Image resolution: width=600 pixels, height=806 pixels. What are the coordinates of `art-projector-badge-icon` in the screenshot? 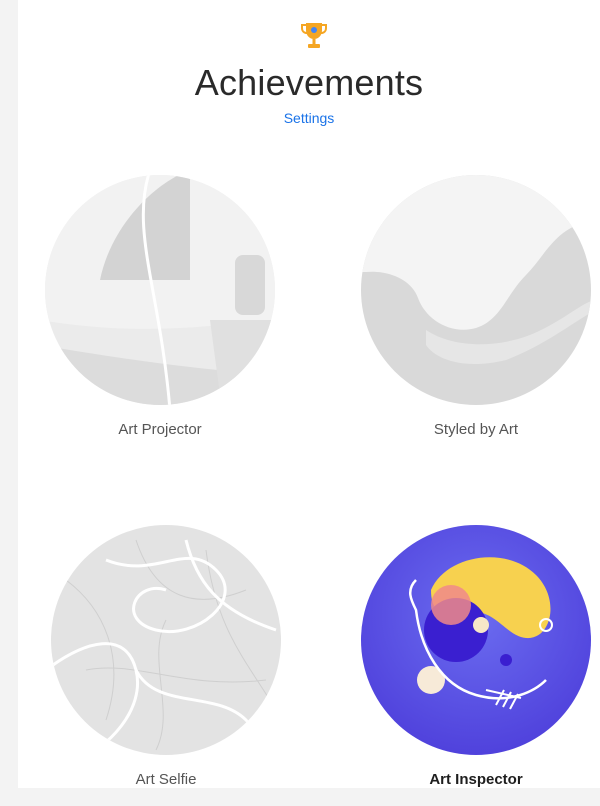 It's located at (160, 290).